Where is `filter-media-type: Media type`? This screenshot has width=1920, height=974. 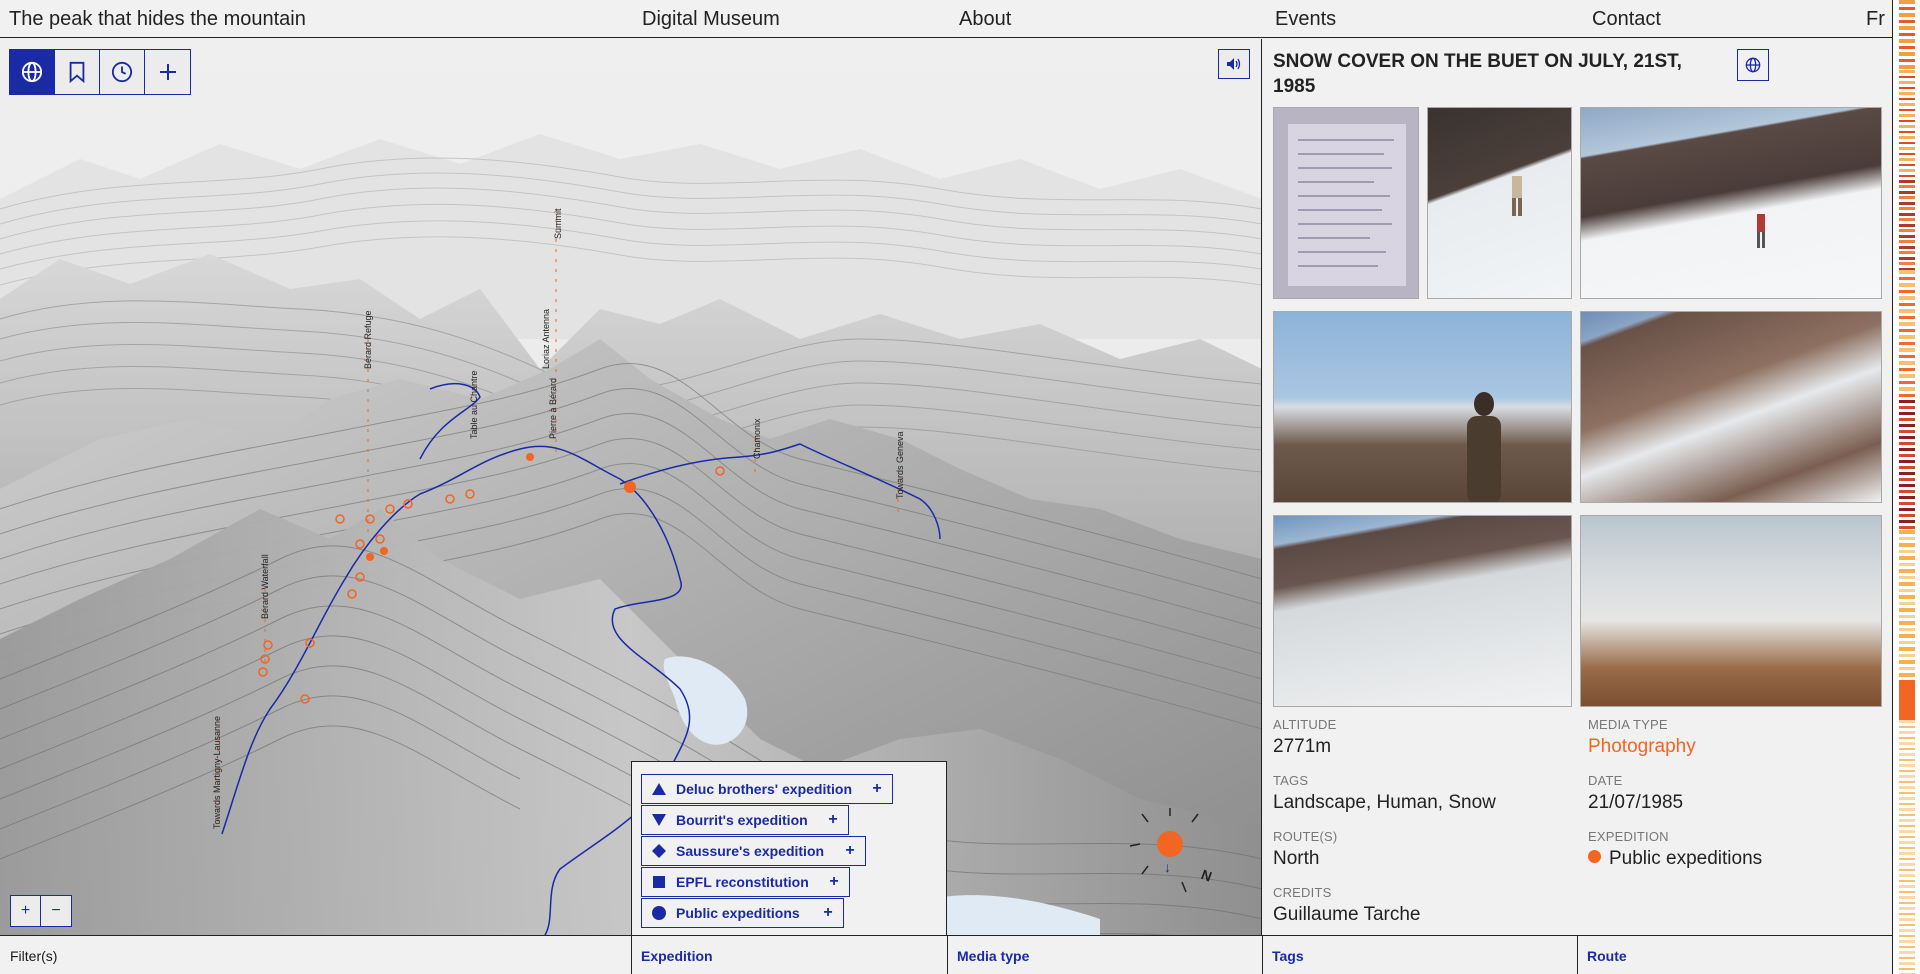 filter-media-type: Media type is located at coordinates (988, 955).